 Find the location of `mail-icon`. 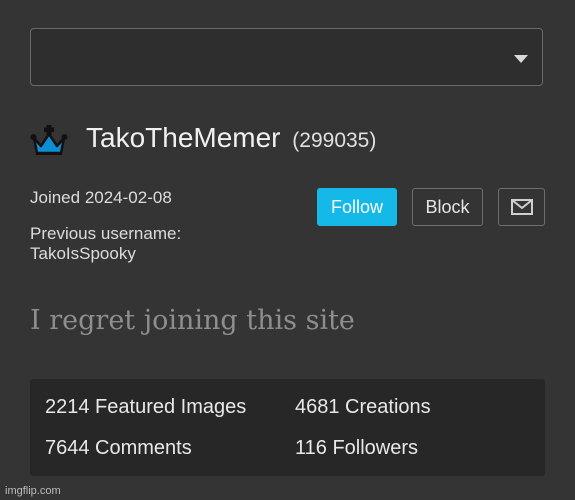

mail-icon is located at coordinates (522, 207).